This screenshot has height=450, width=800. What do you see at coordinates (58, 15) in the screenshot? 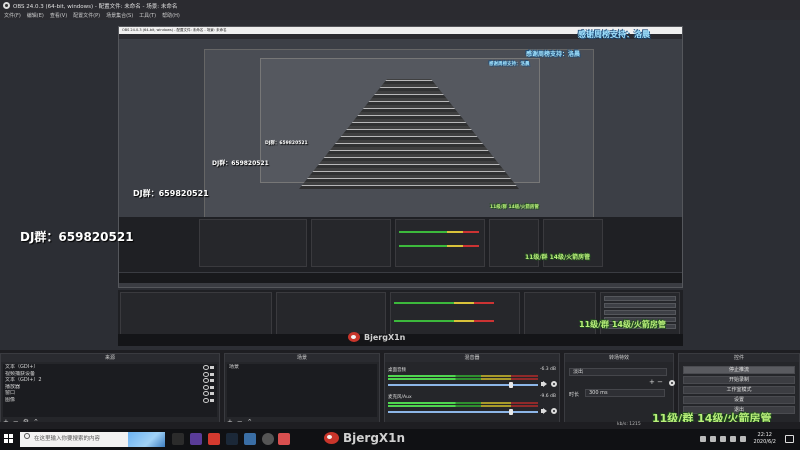
I see `menu-view: 查看(V)` at bounding box center [58, 15].